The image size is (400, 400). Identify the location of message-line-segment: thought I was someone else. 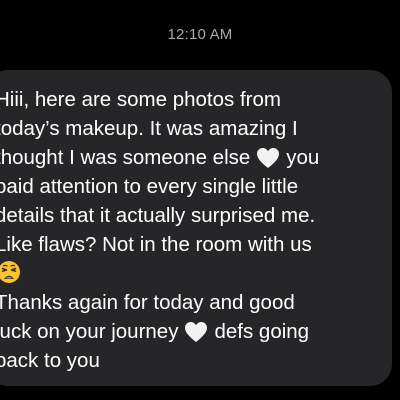
(125, 157).